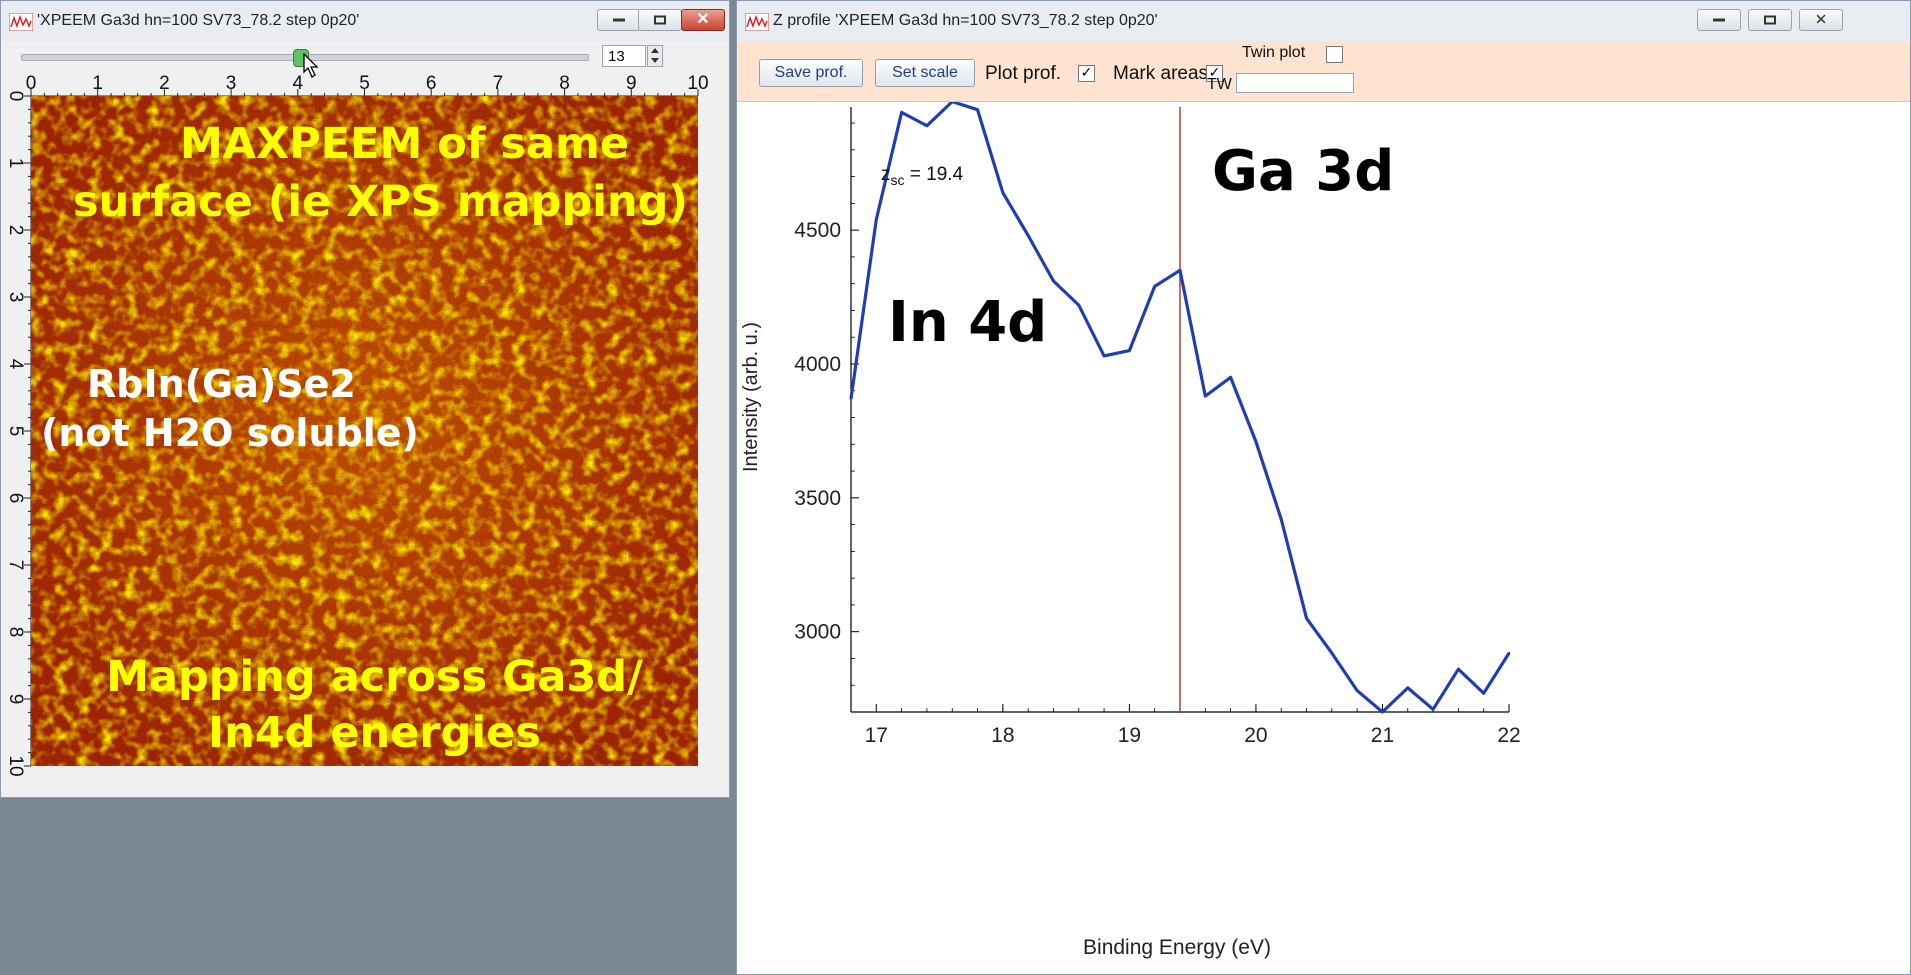 The width and height of the screenshot is (1911, 975). Describe the element at coordinates (1023, 73) in the screenshot. I see `plot-profile-label: Plot prof.` at that location.